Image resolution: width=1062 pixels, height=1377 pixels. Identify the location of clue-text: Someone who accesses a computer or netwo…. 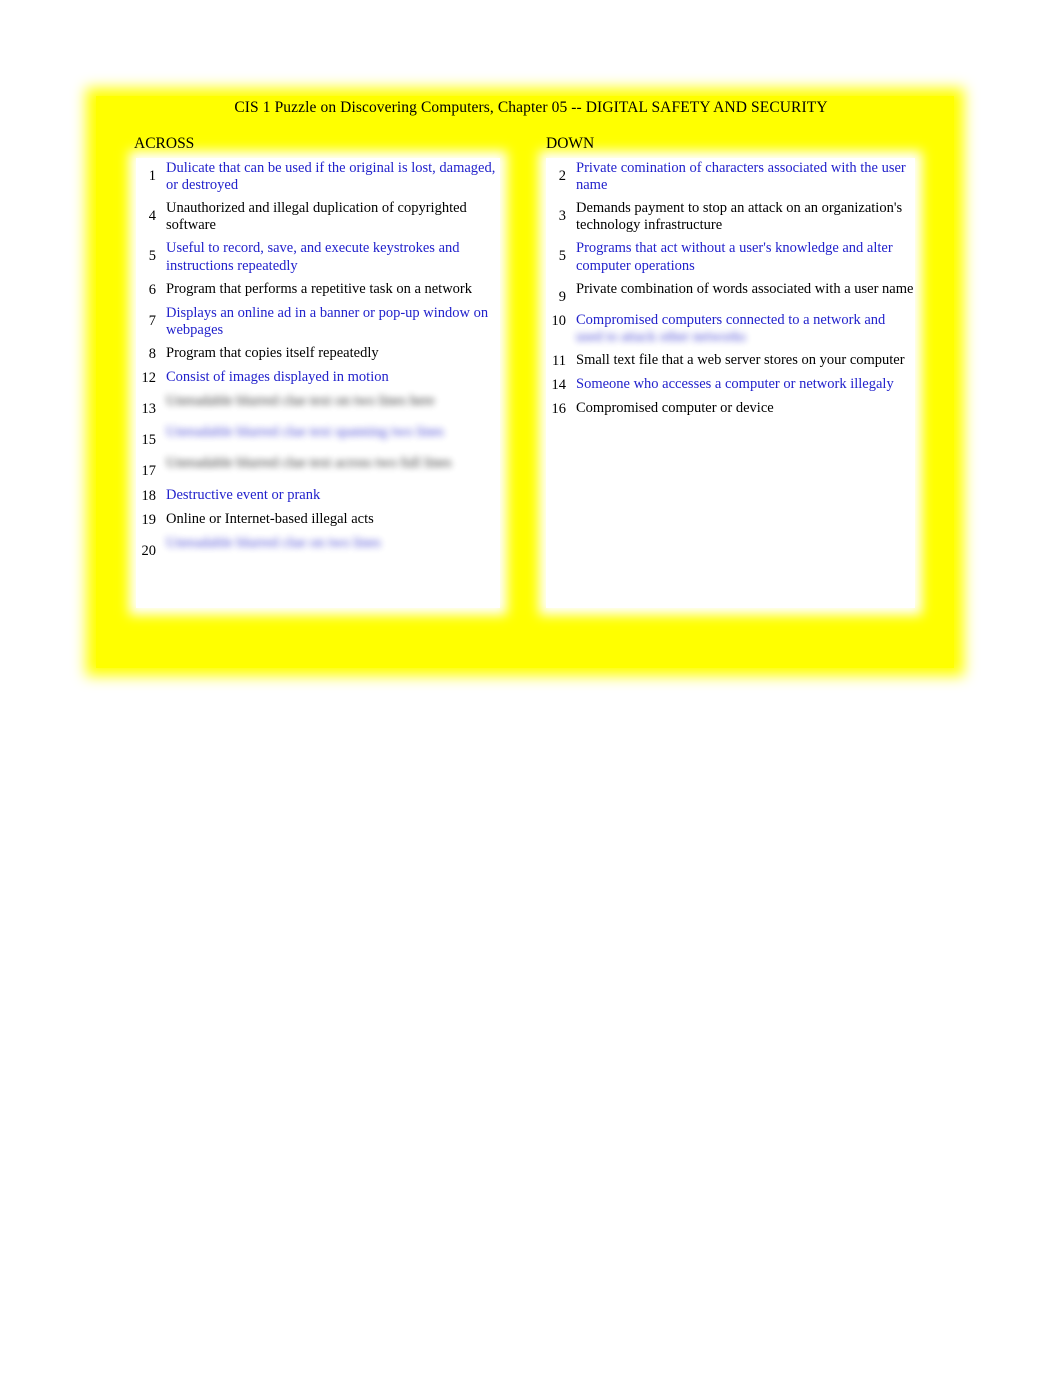
(735, 384).